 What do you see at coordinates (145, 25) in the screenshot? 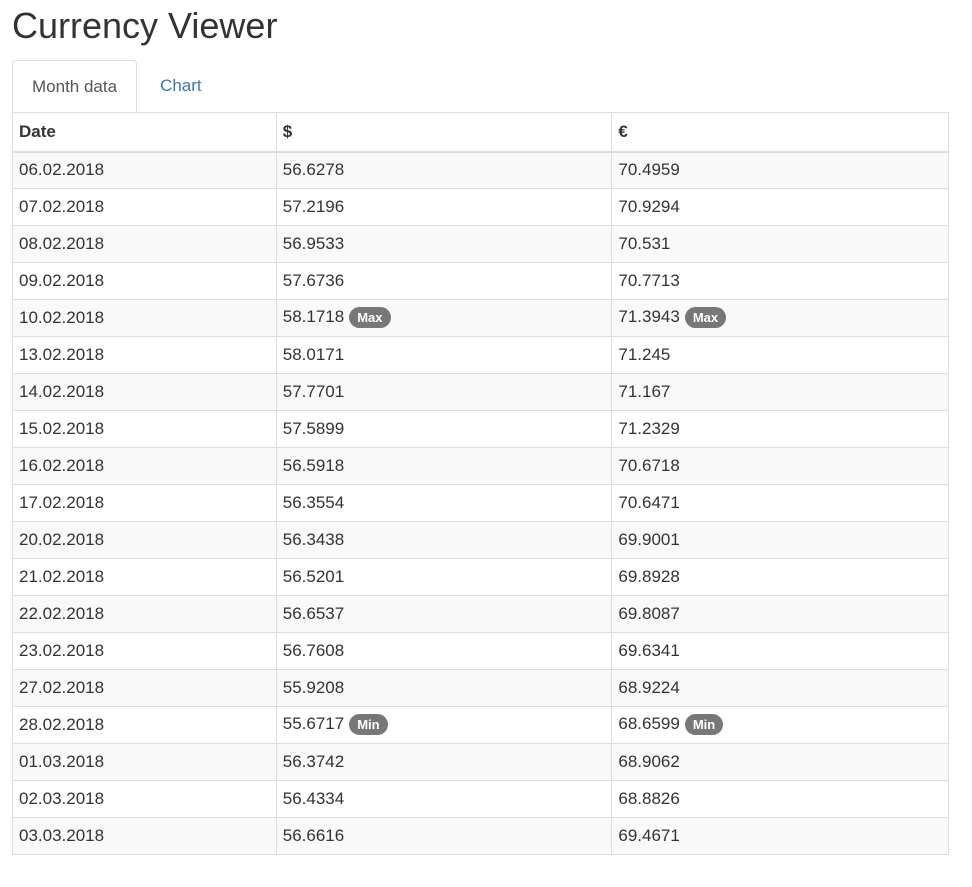
I see `page-title: Currency Viewer` at bounding box center [145, 25].